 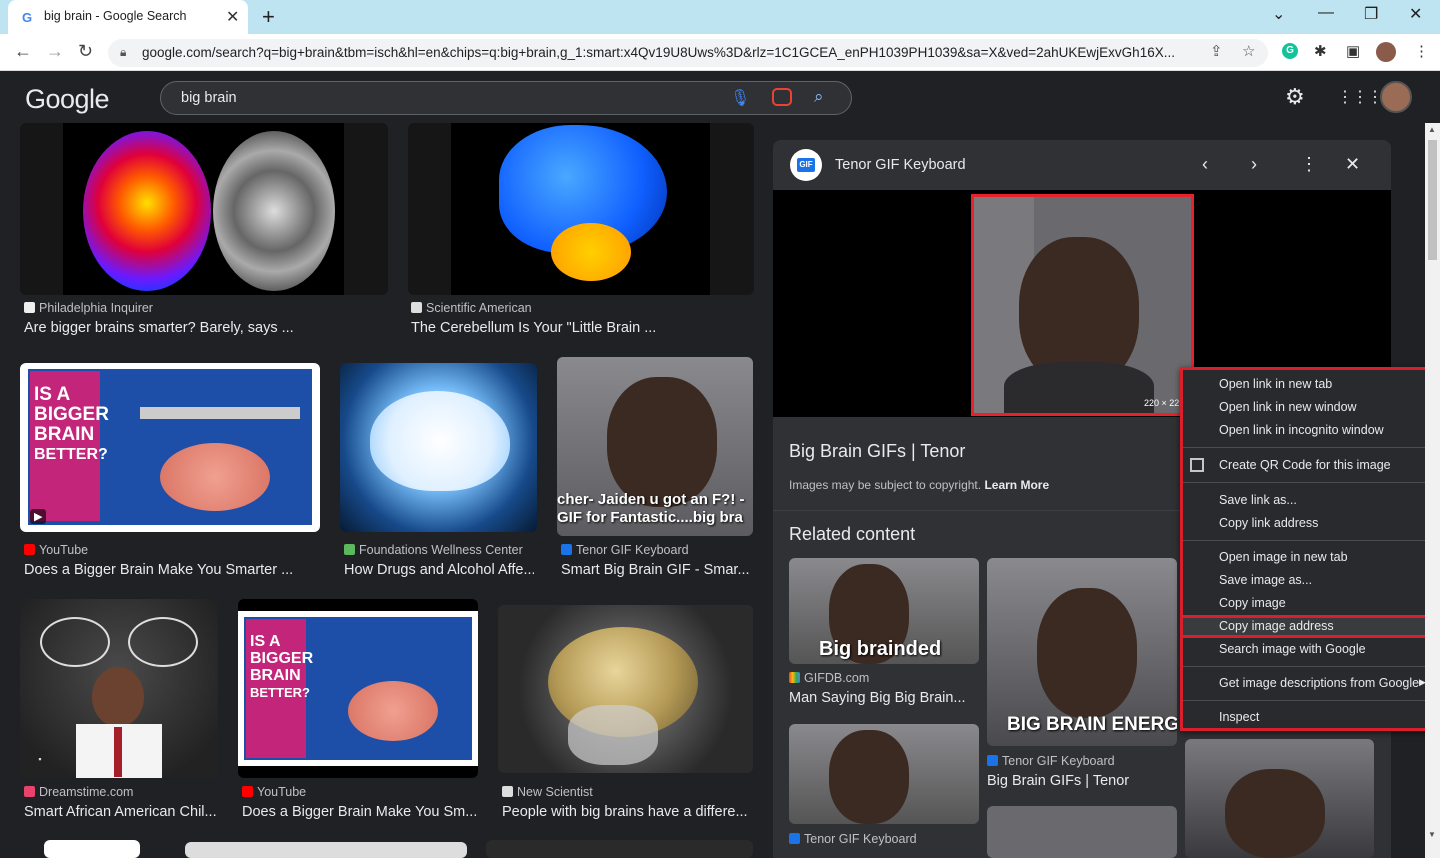 What do you see at coordinates (232, 17) in the screenshot?
I see `tab-close-icon: ✕` at bounding box center [232, 17].